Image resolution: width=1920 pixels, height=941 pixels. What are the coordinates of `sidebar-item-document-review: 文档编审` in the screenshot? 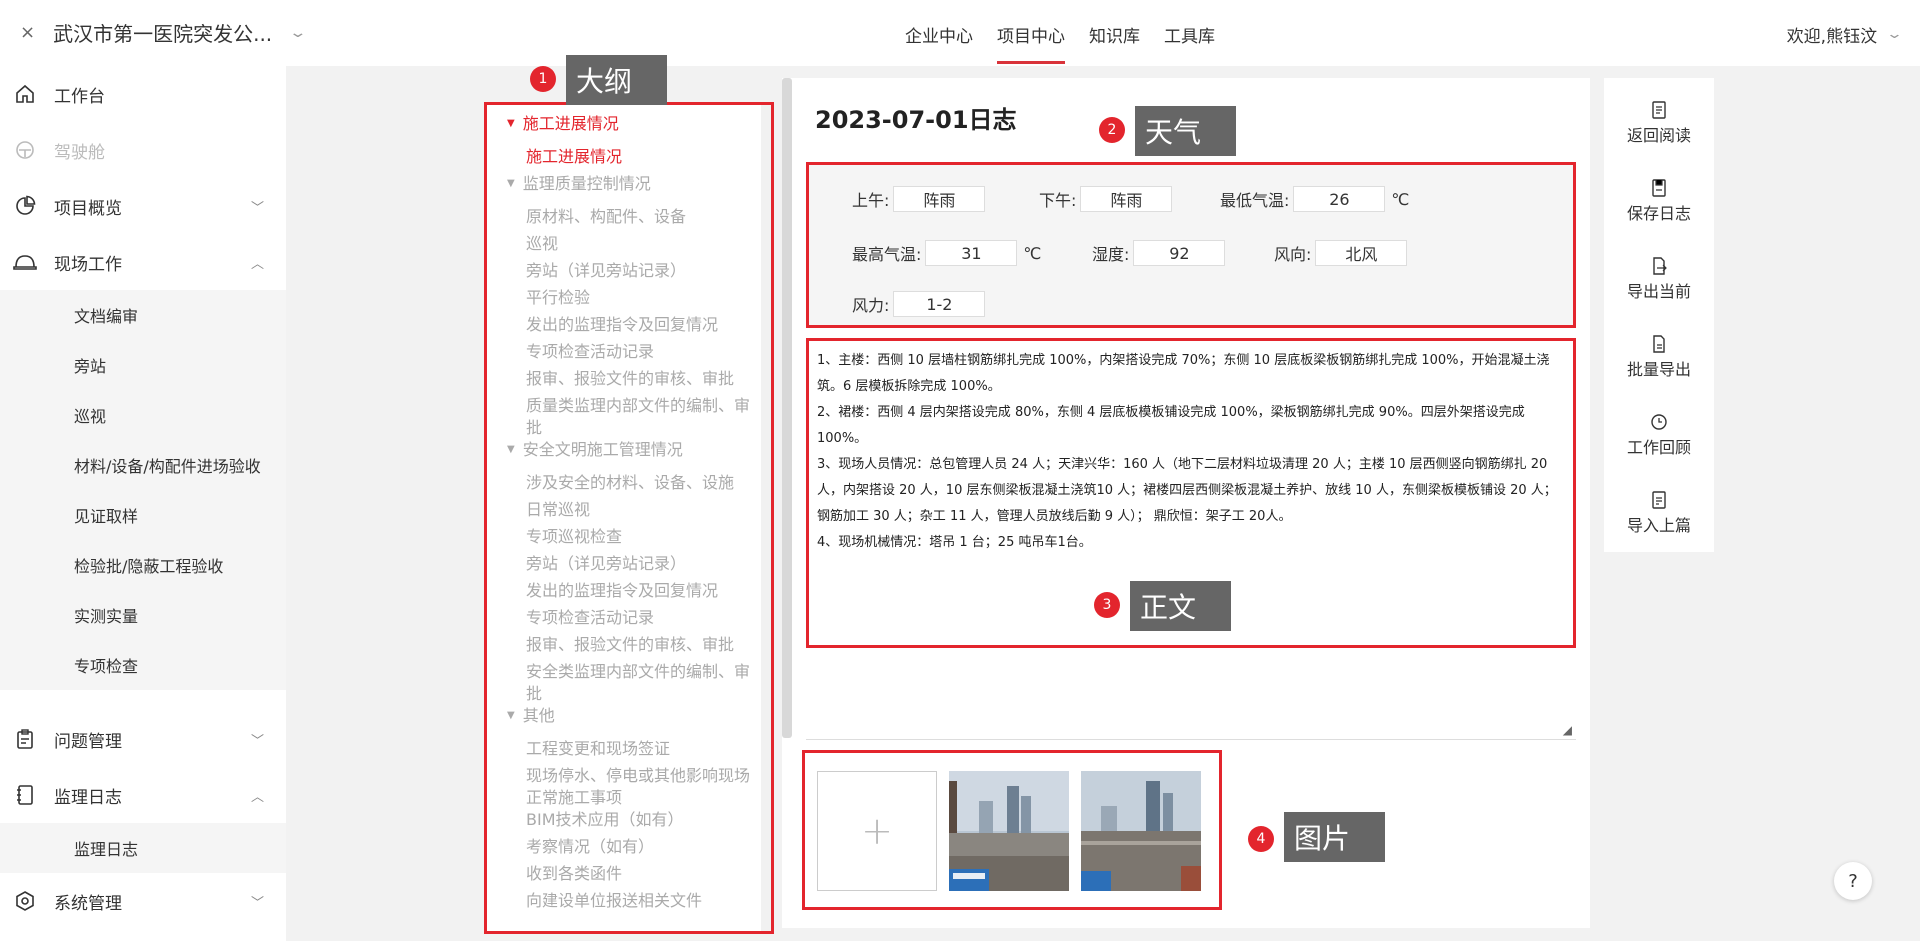 It's located at (143, 315).